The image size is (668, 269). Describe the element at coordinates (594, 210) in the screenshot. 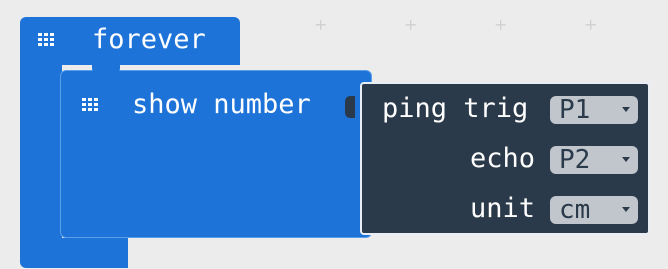

I see `unit-dropdown: cm` at that location.